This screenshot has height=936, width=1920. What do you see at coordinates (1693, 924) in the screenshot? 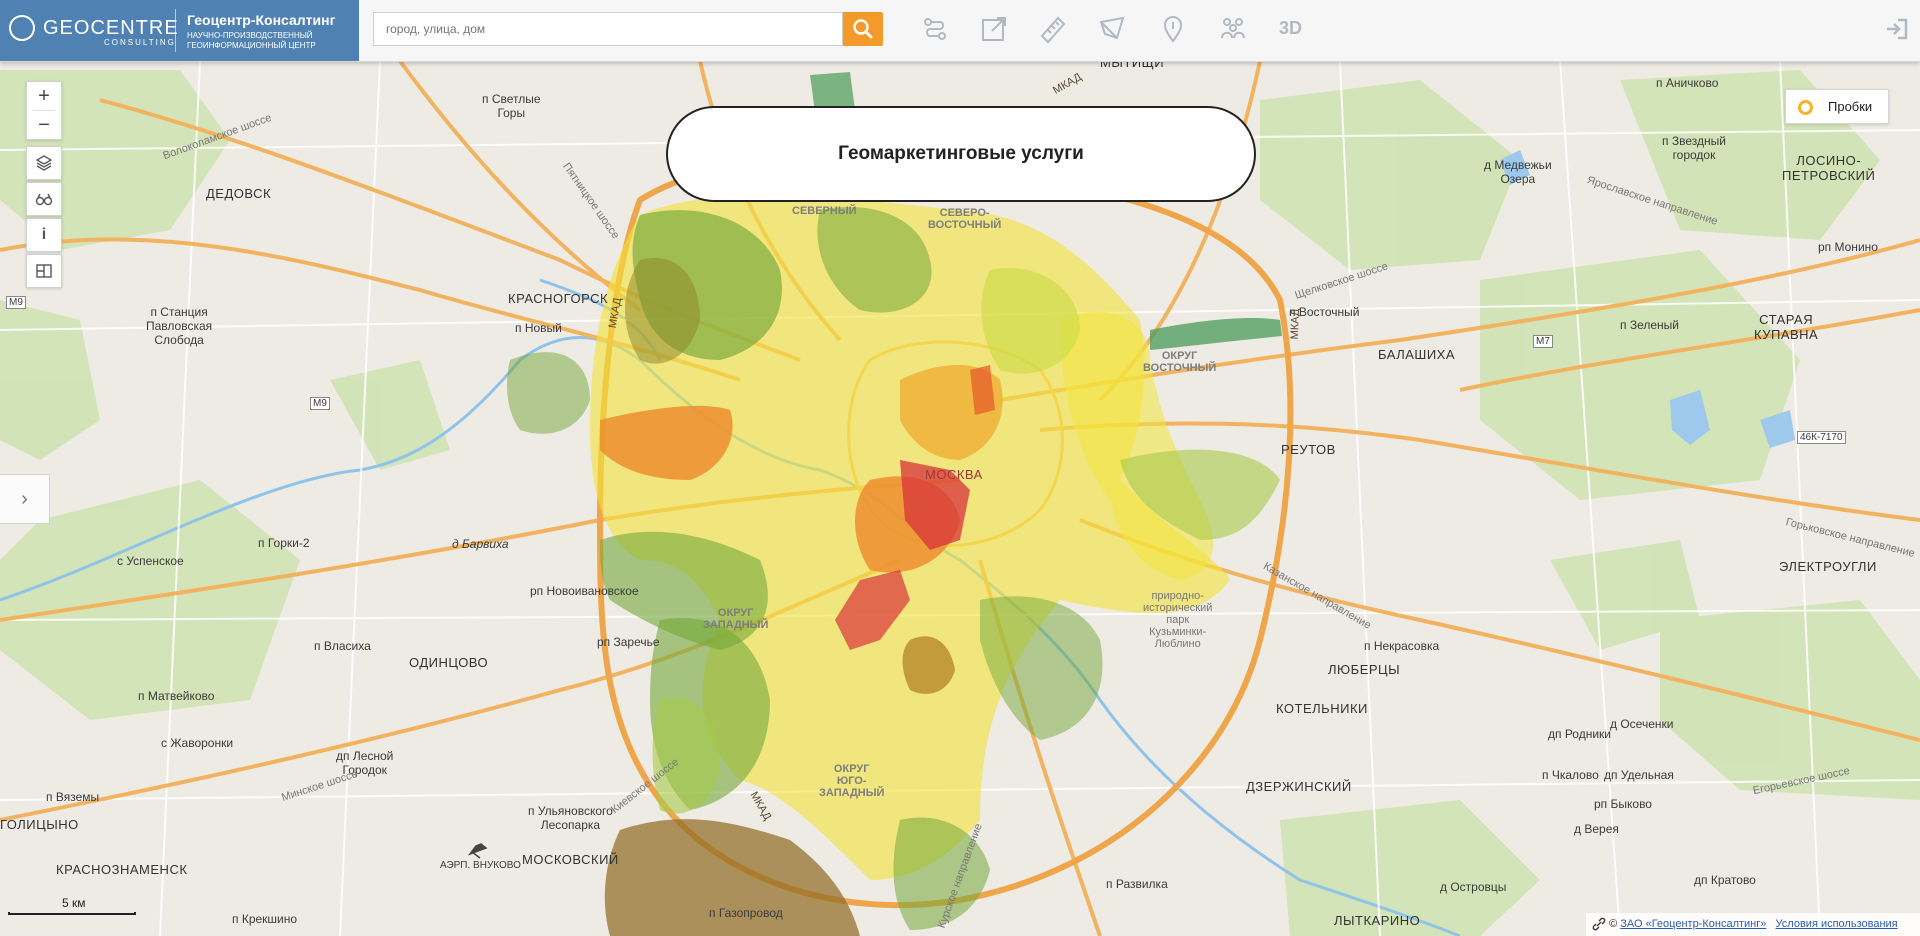
I see `attribution-owner-link: ЗАО «Геоцентр-Консалтинг»` at bounding box center [1693, 924].